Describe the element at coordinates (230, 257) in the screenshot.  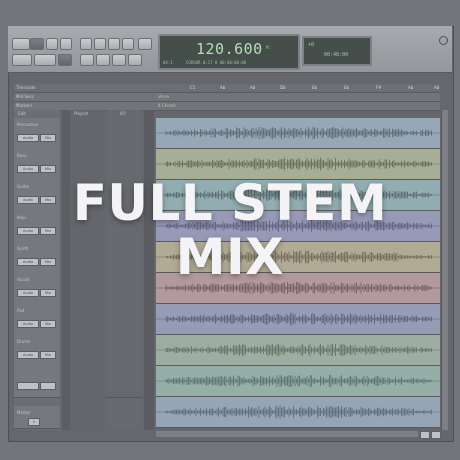
I see `overlay-title-line2: MIX` at that location.